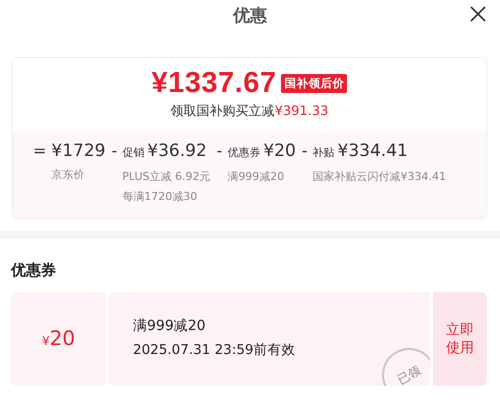 The height and width of the screenshot is (405, 500). I want to click on close-icon, so click(478, 14).